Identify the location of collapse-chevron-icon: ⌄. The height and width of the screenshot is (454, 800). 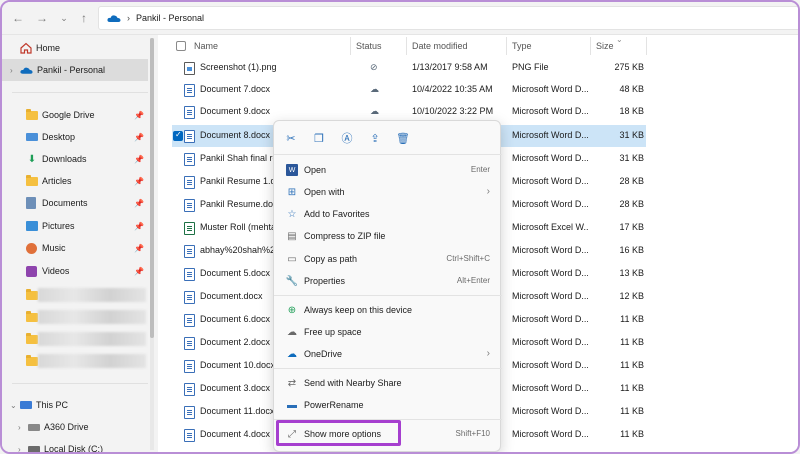
(15, 405).